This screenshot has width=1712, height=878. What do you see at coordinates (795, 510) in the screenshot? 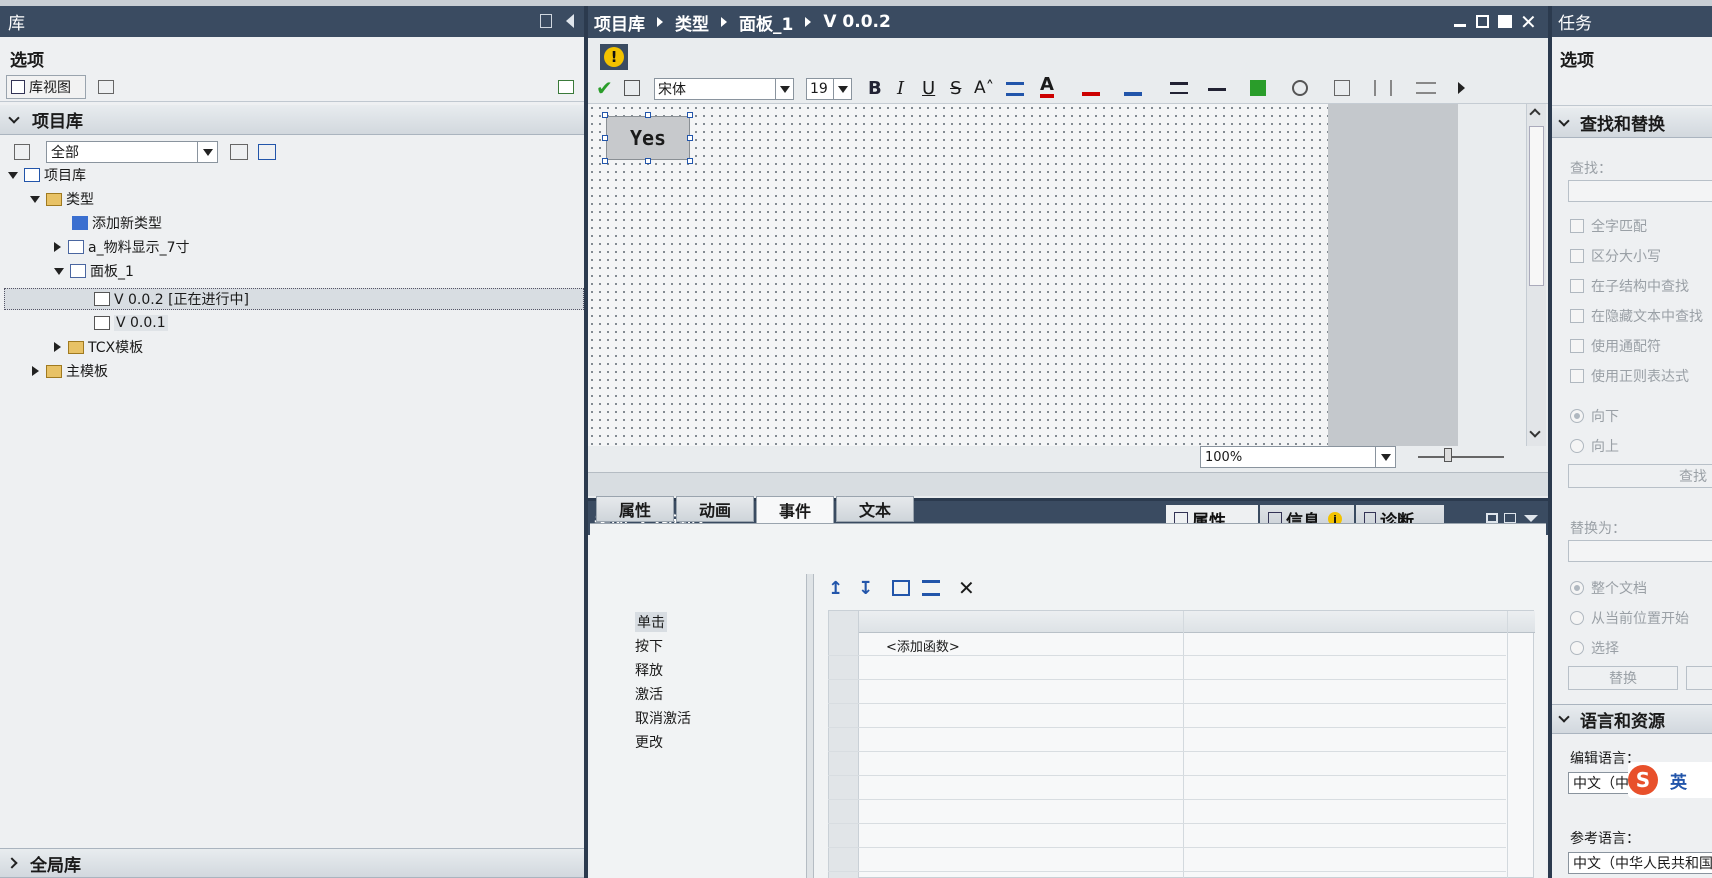
I see `tab-events: 事件` at bounding box center [795, 510].